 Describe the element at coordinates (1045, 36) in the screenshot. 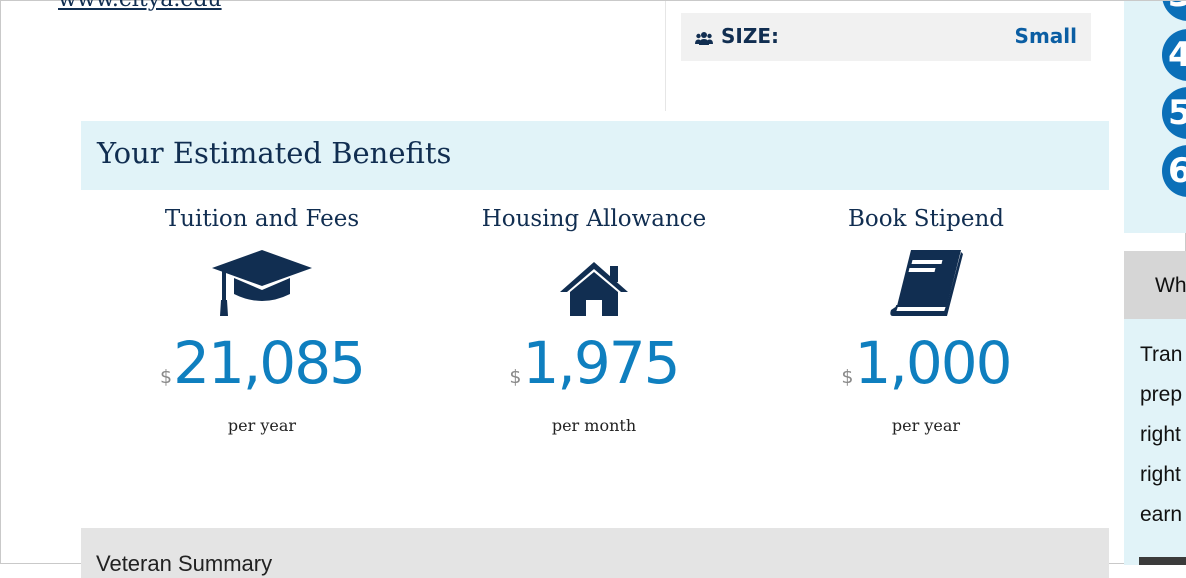

I see `size-value: Small` at that location.